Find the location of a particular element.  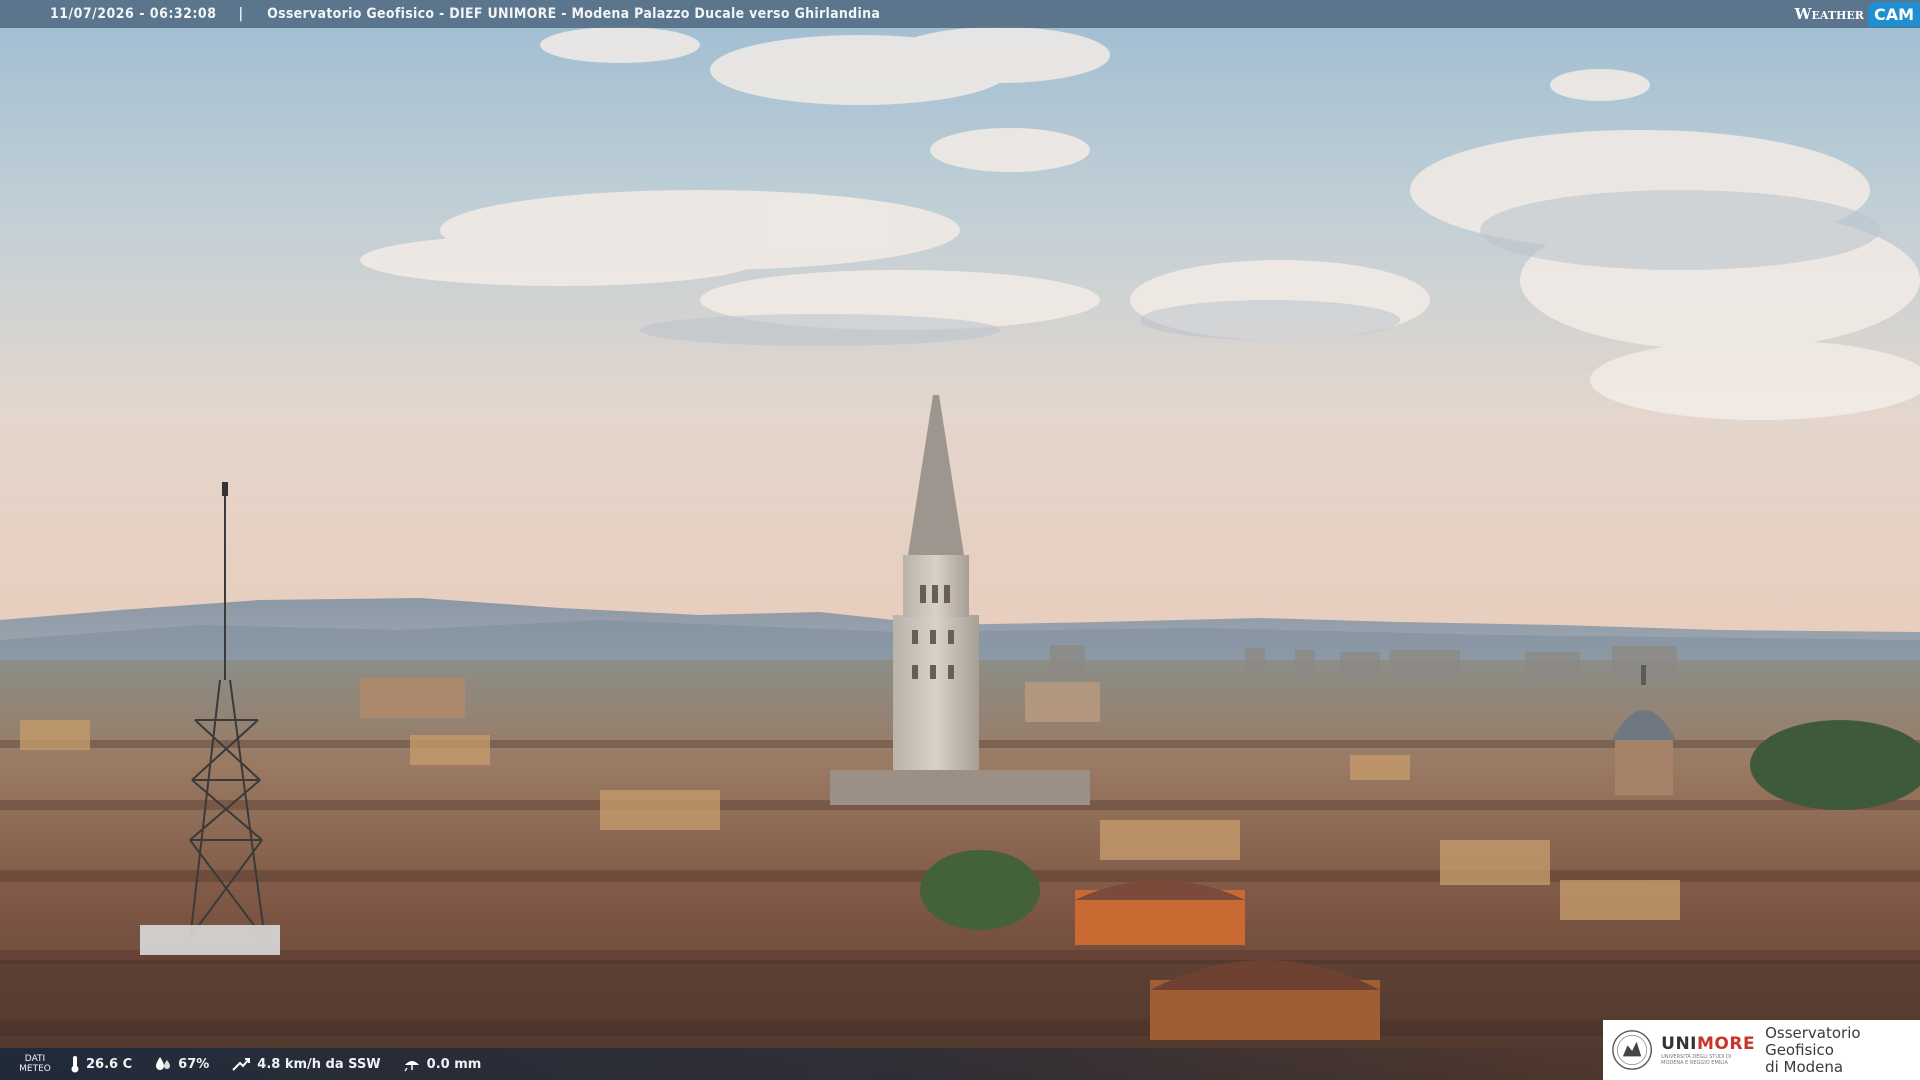

wind-icon is located at coordinates (241, 1064).